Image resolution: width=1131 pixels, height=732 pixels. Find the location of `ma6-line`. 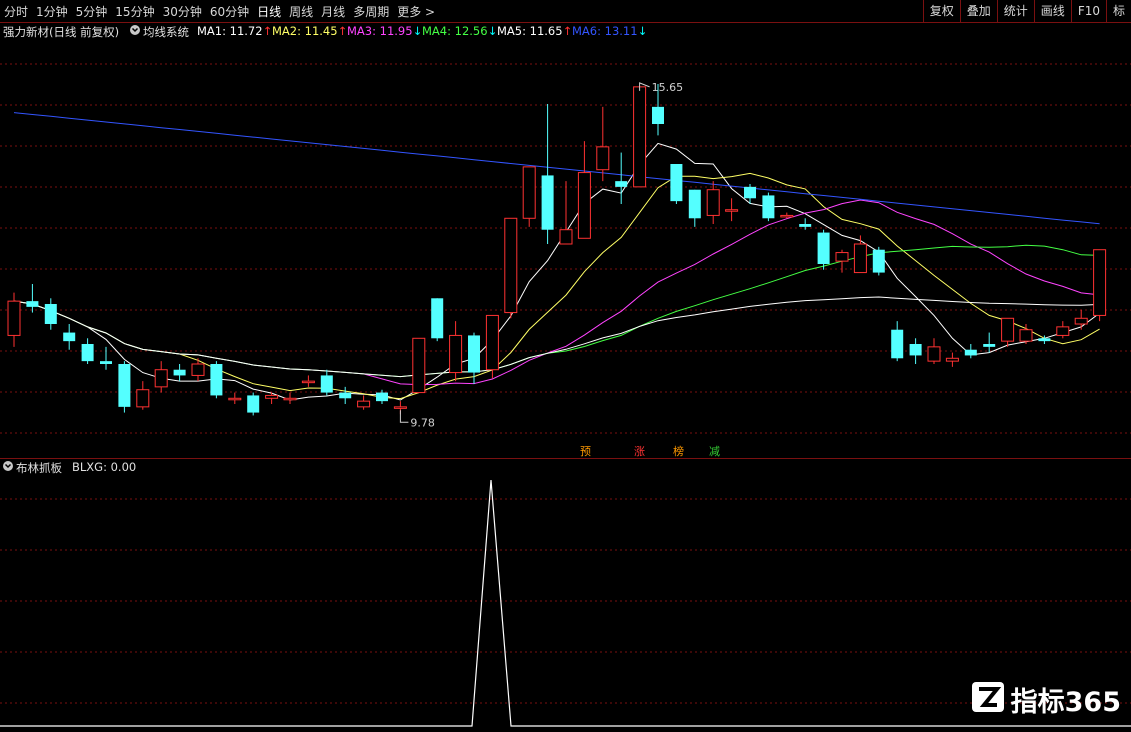

ma6-line is located at coordinates (556, 168).